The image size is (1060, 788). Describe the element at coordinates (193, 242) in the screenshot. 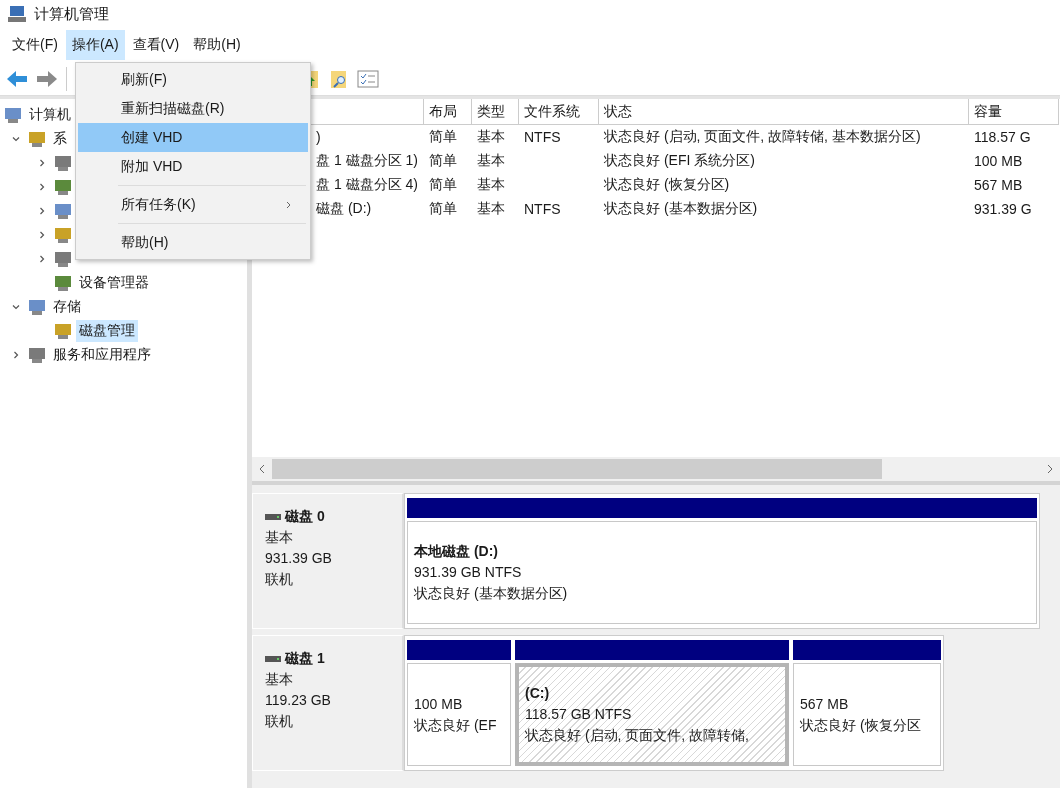

I see `menu-option: 帮助(H)` at that location.